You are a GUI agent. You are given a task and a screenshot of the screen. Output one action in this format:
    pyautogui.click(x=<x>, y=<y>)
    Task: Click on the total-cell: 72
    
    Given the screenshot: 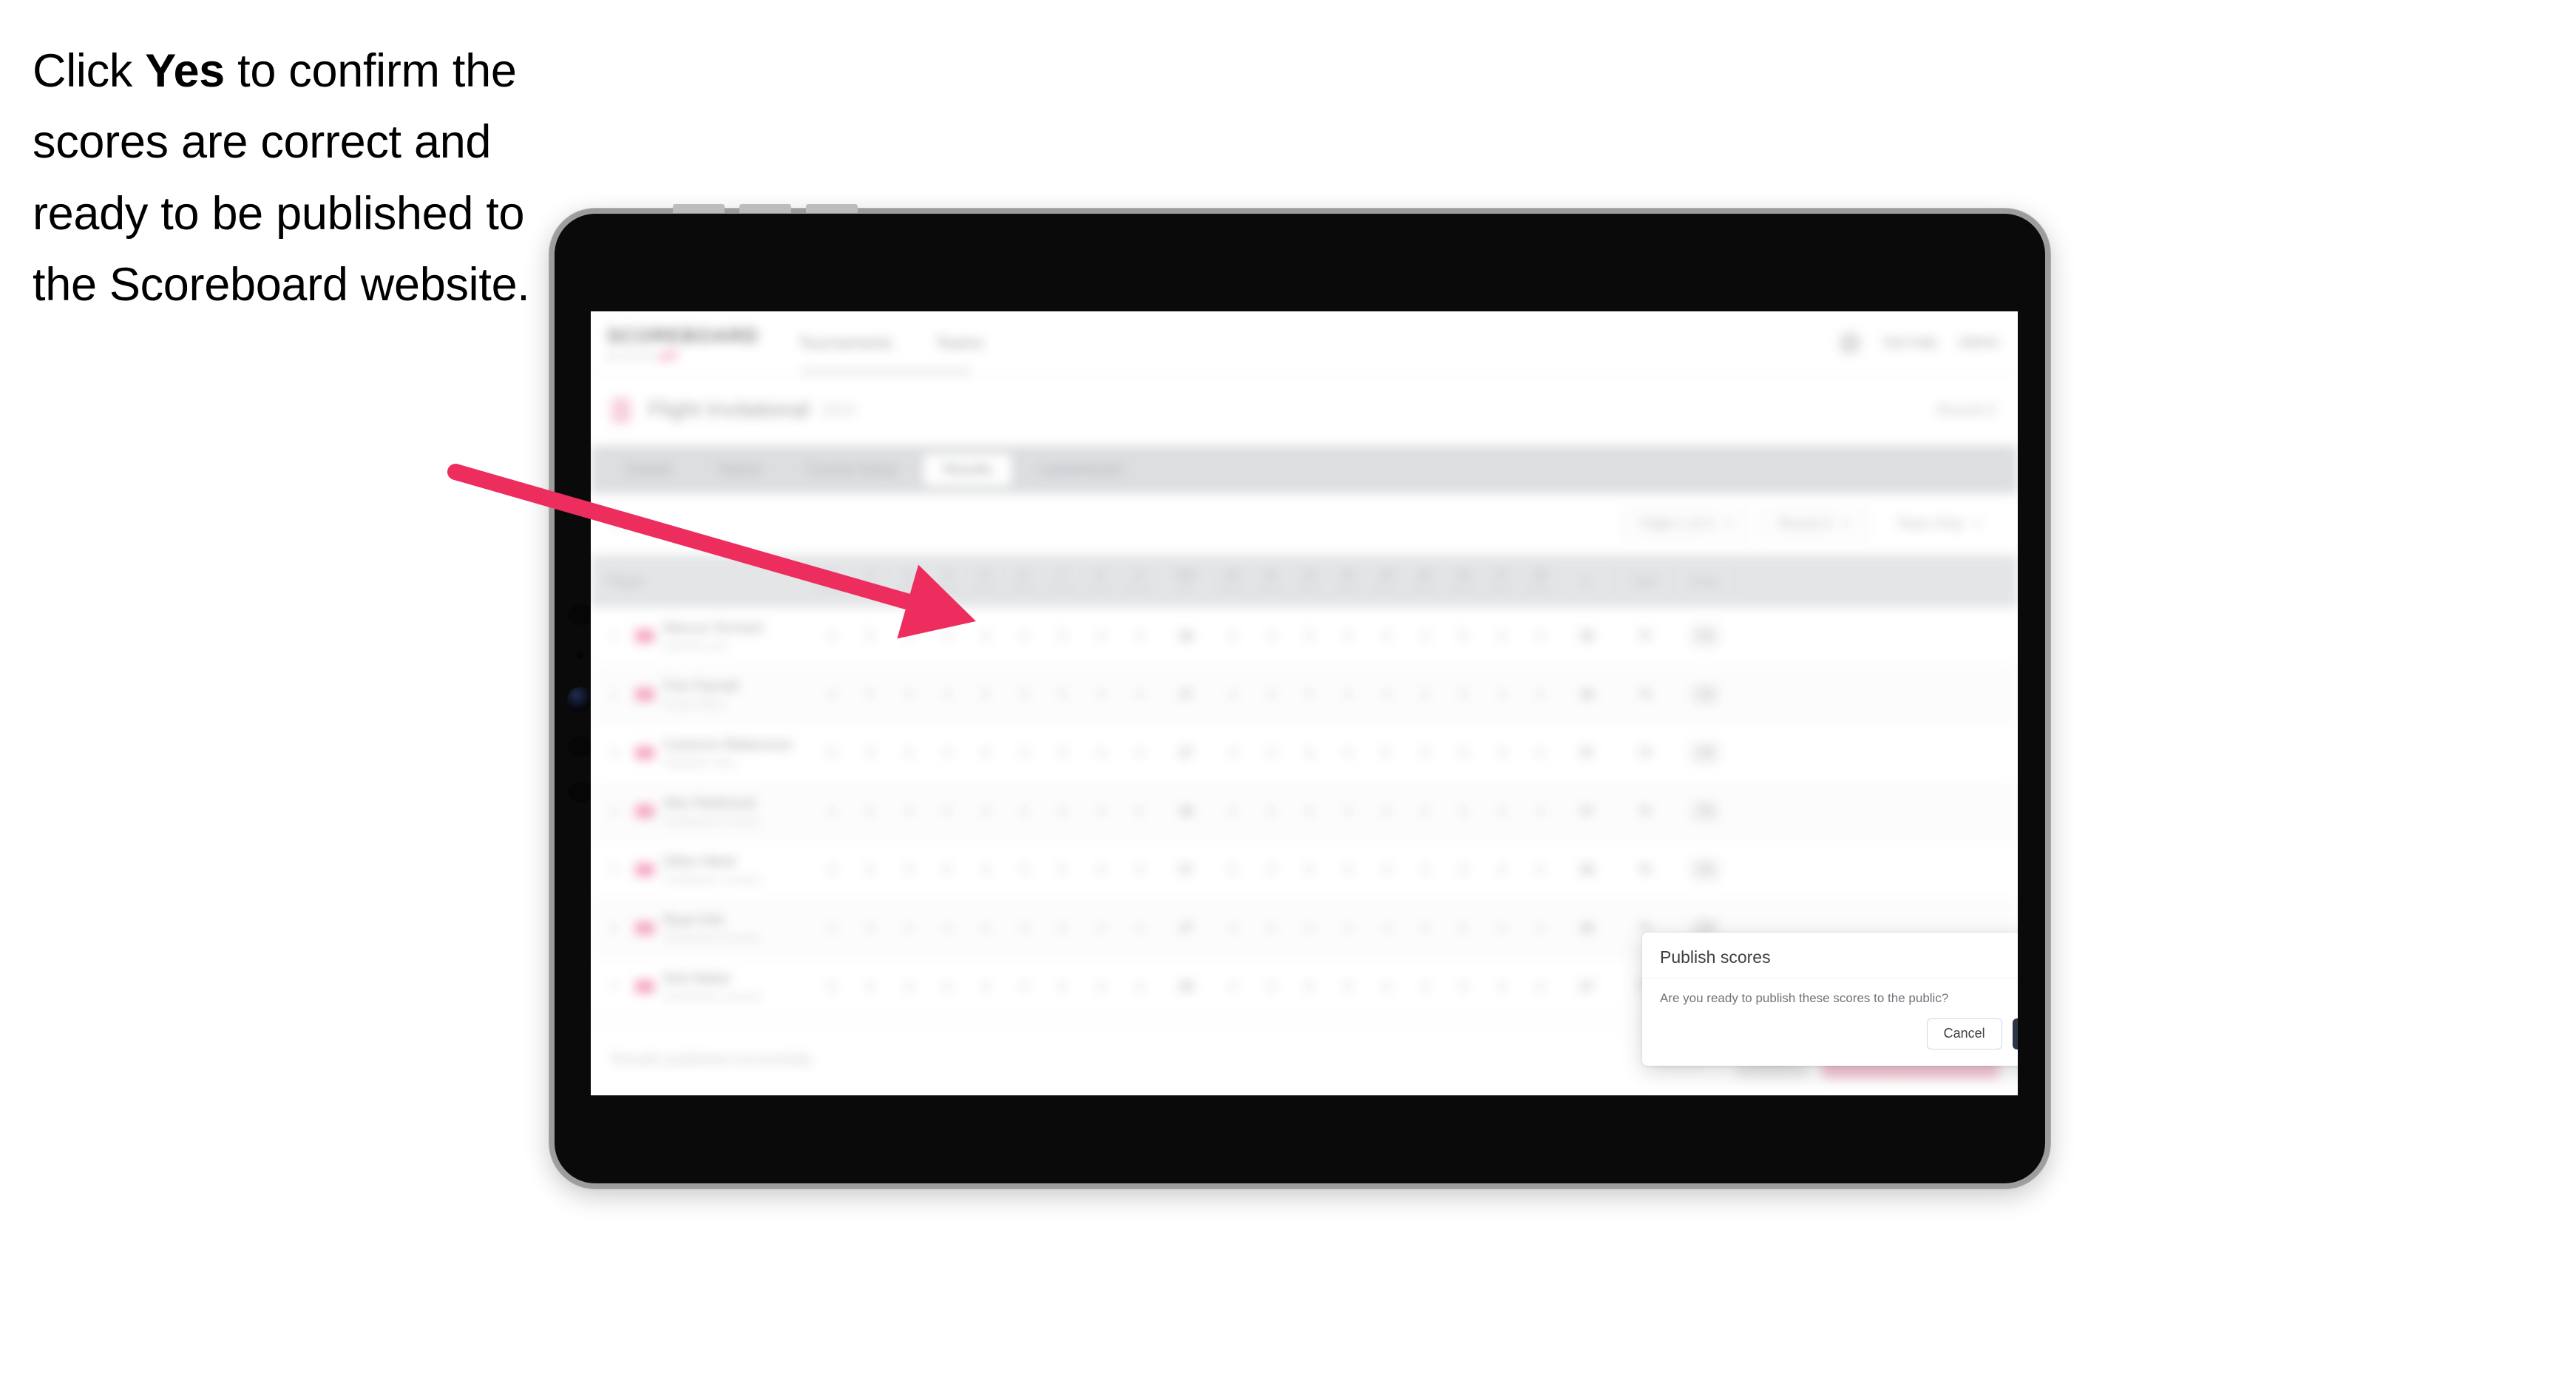 What is the action you would take?
    pyautogui.click(x=1644, y=636)
    